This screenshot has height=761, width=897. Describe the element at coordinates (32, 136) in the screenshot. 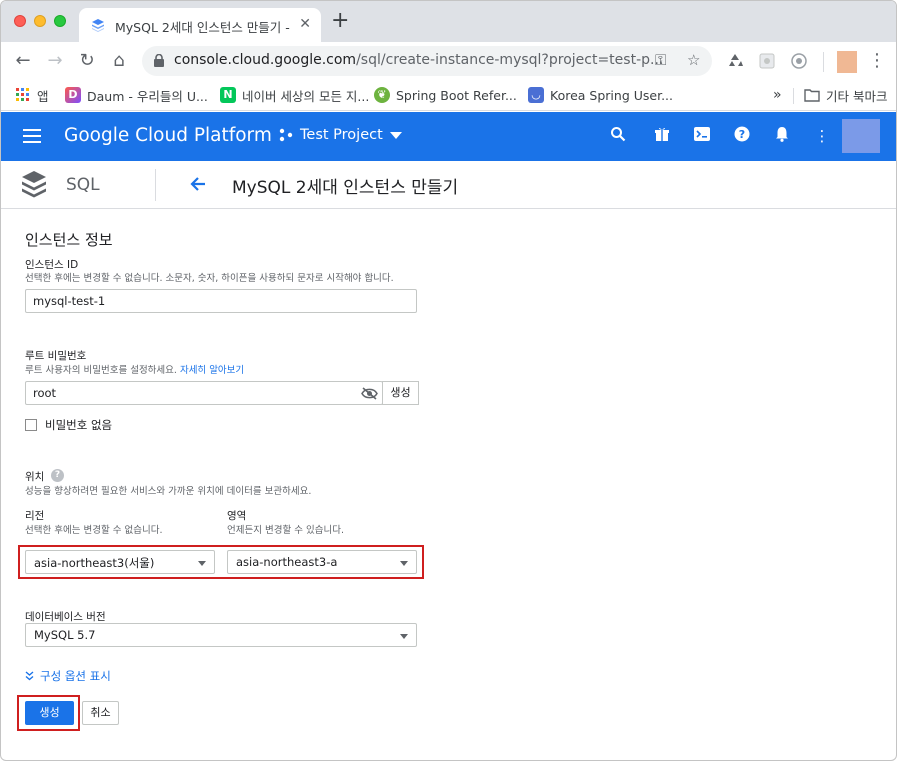

I see `hamburger-menu-icon` at that location.